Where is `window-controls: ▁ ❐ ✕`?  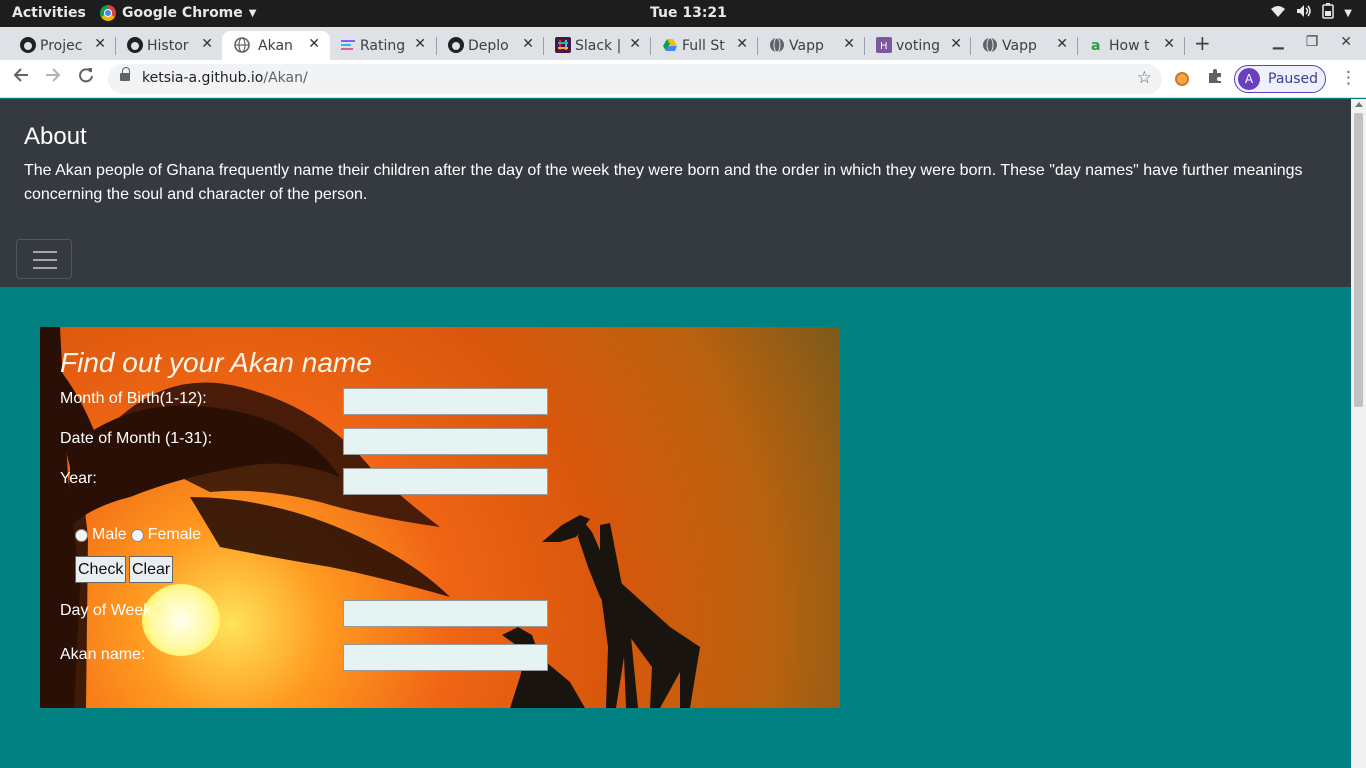
window-controls: ▁ ❐ ✕ is located at coordinates (1312, 42).